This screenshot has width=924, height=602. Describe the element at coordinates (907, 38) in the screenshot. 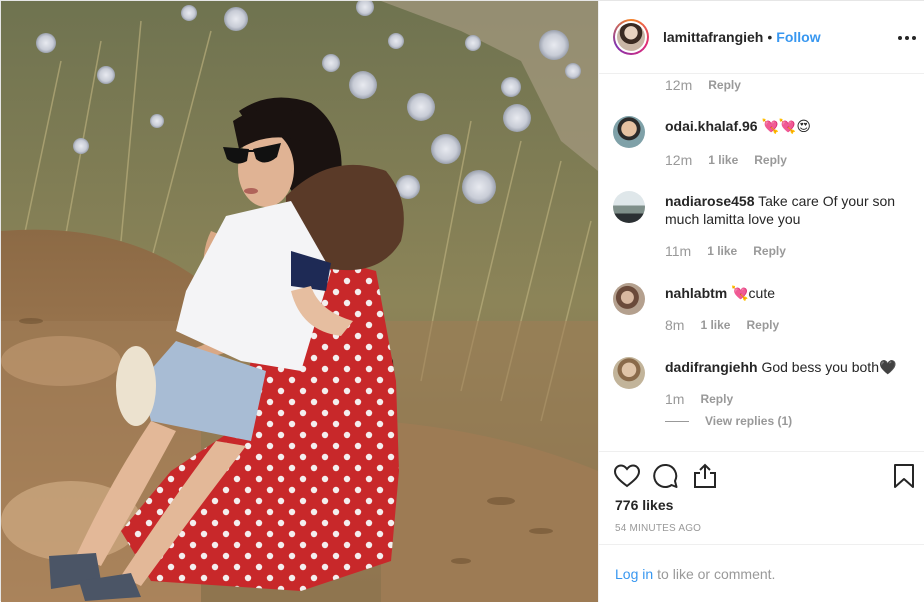

I see `more-options-icon` at that location.